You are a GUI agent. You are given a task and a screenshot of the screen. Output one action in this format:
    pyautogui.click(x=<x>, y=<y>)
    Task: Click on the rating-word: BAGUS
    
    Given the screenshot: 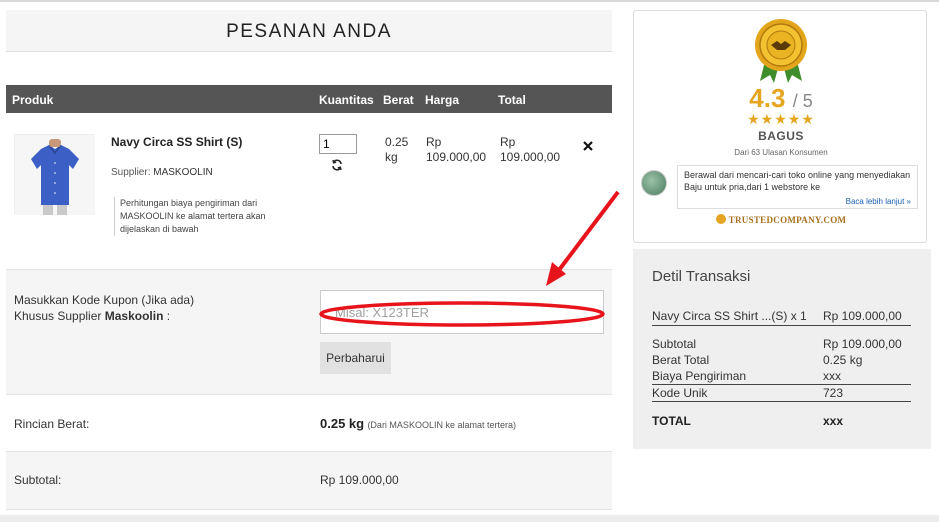 What is the action you would take?
    pyautogui.click(x=781, y=136)
    